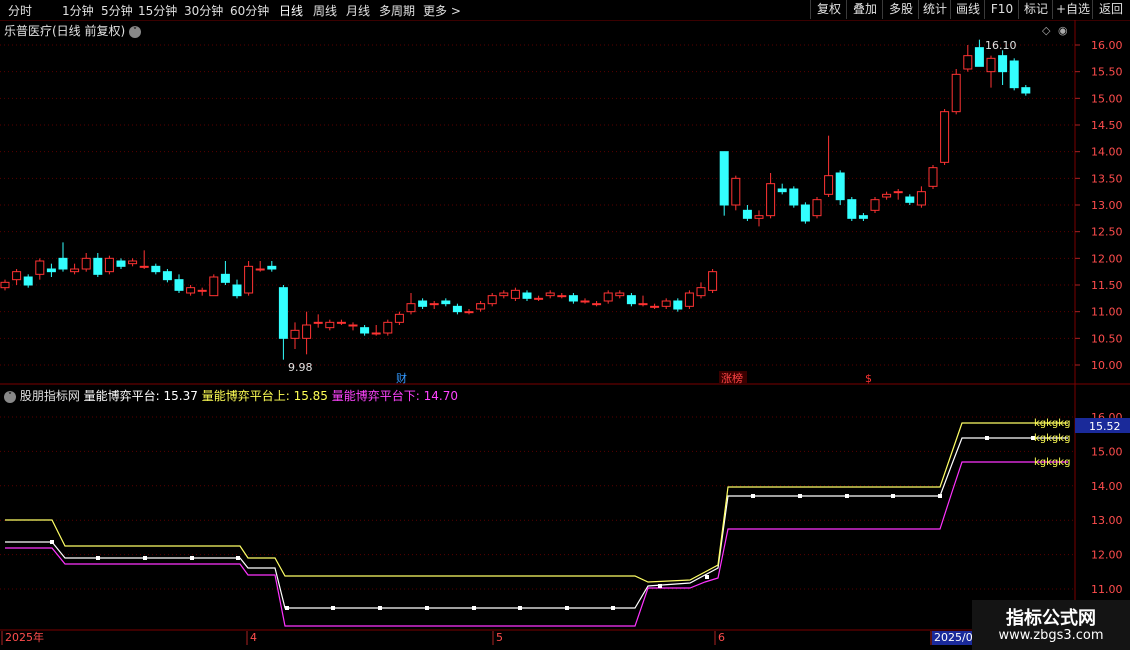 This screenshot has width=1130, height=650. Describe the element at coordinates (1107, 258) in the screenshot. I see `price-tick-label: 12.00` at that location.